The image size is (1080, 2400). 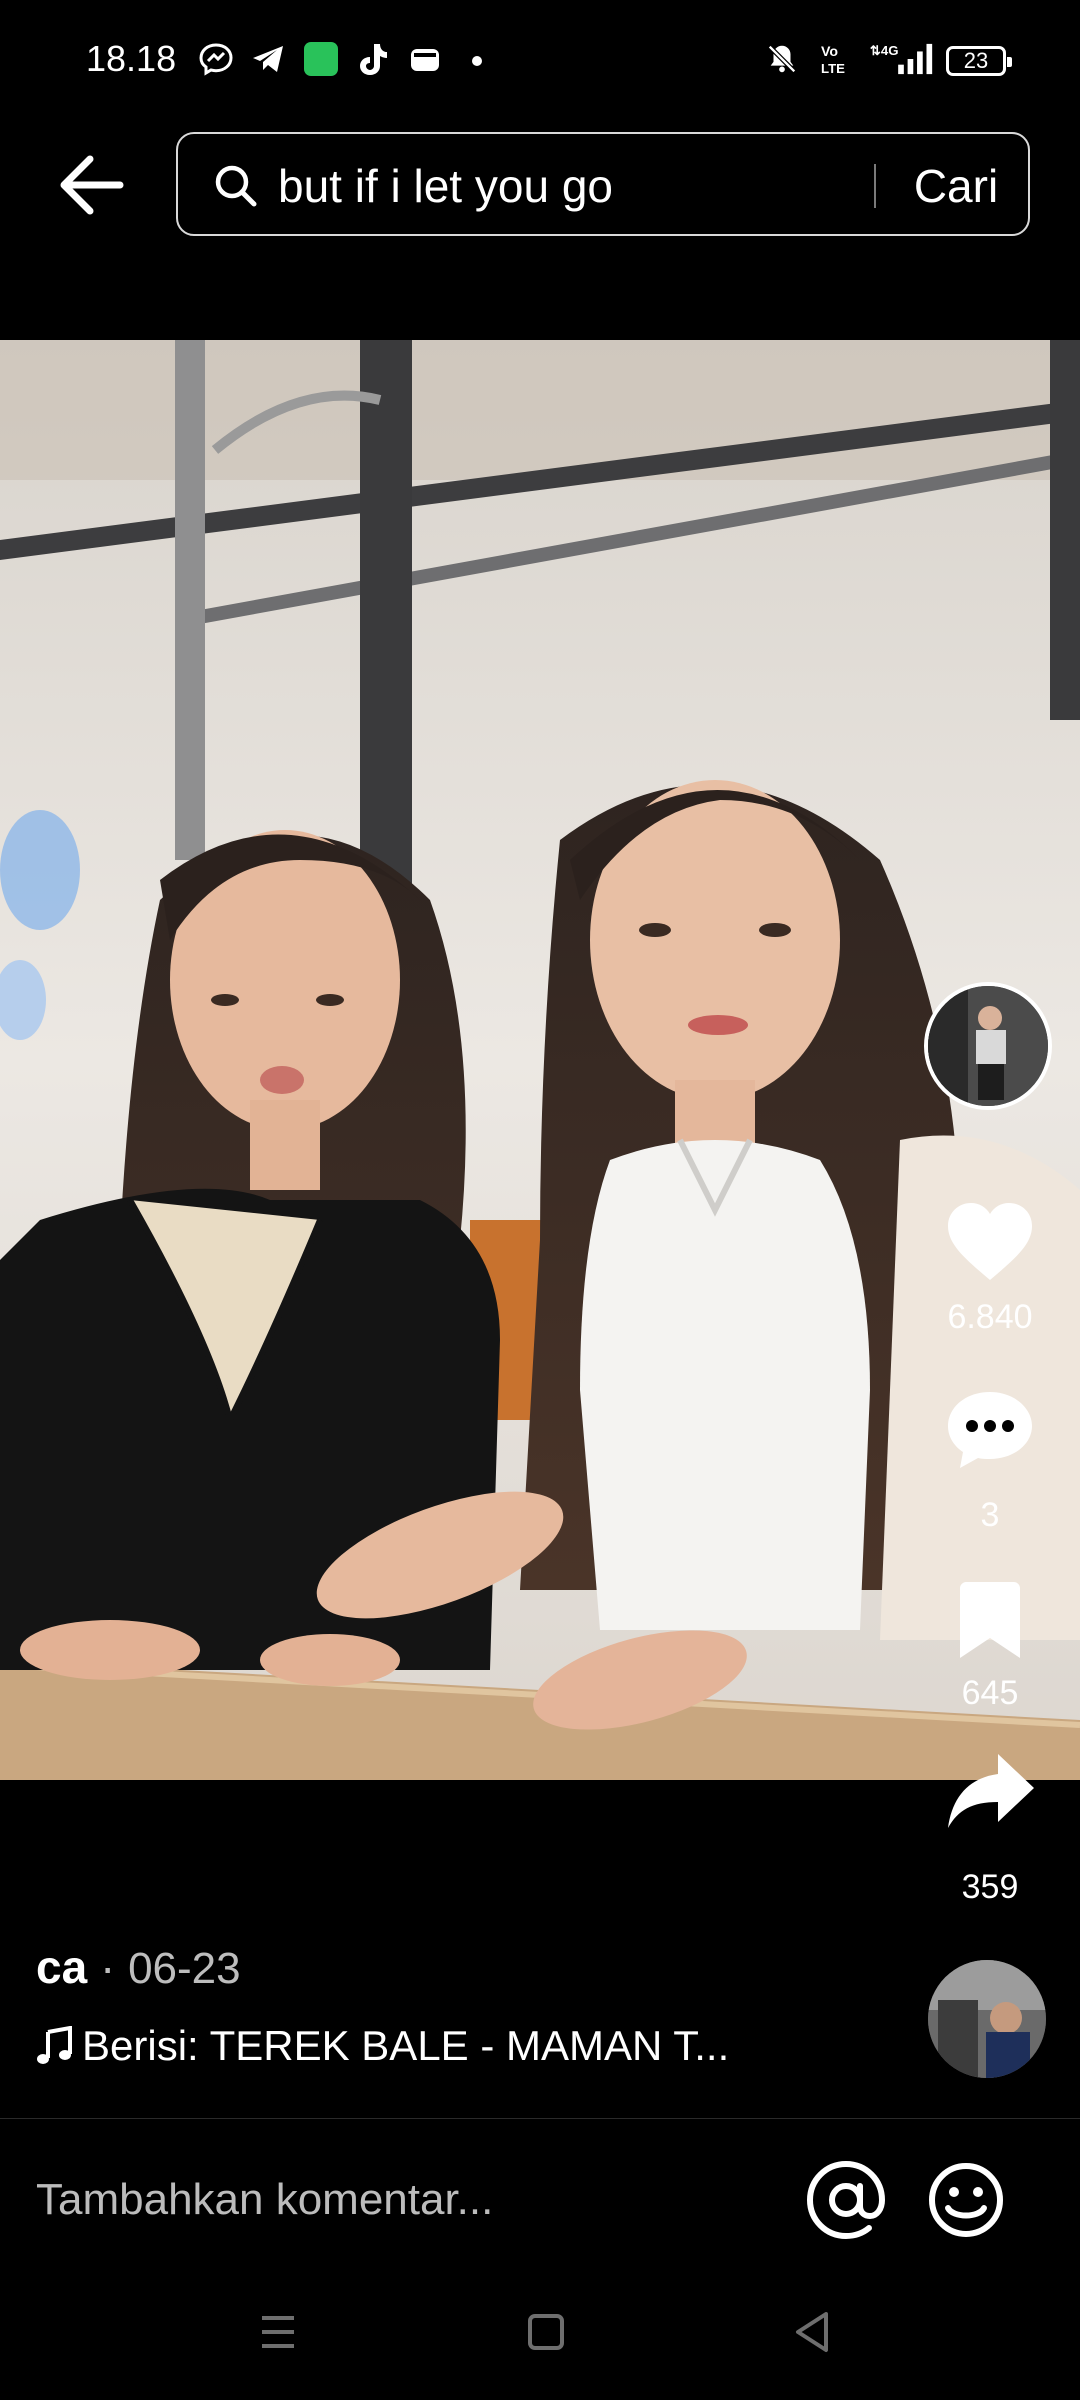 I want to click on battery-icon: 23, so click(x=979, y=61).